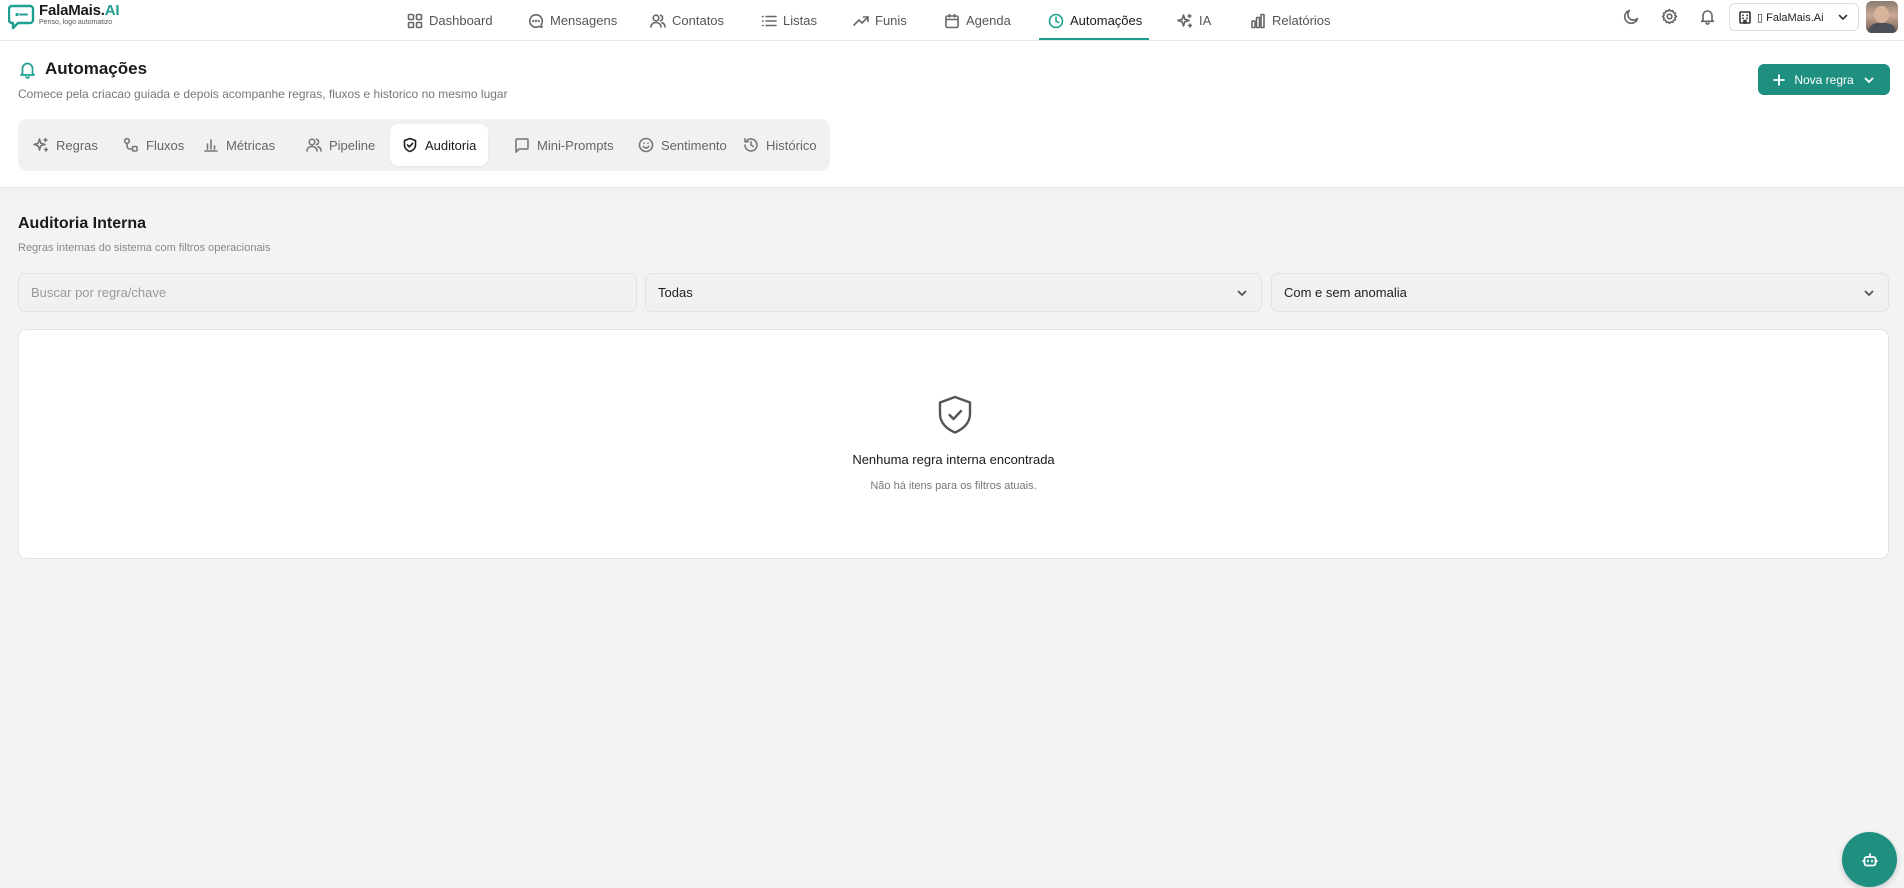 Image resolution: width=1904 pixels, height=888 pixels. I want to click on section-title: Auditoria Interna, so click(82, 223).